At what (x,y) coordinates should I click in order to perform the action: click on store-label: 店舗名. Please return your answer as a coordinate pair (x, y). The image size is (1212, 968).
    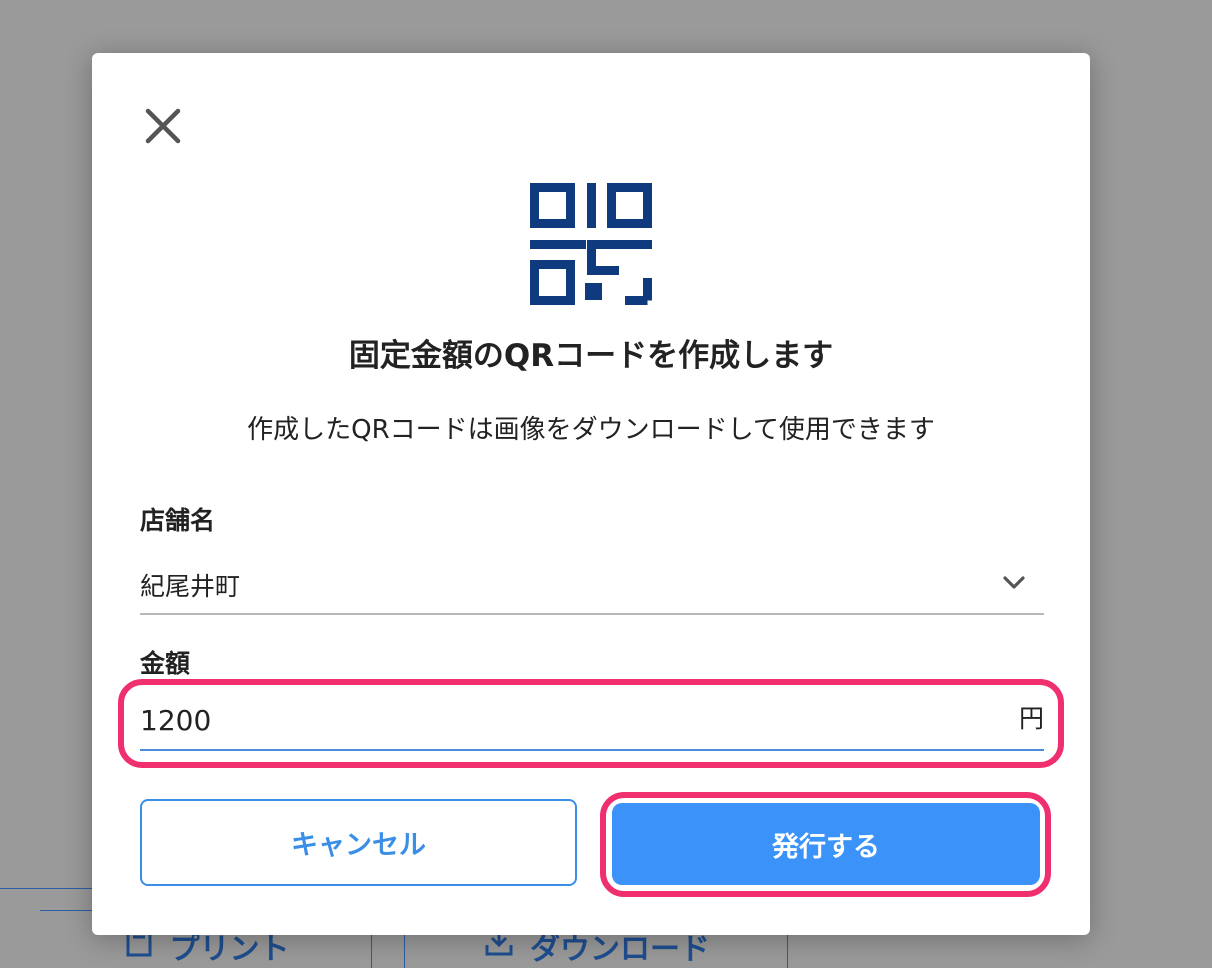
    Looking at the image, I should click on (178, 520).